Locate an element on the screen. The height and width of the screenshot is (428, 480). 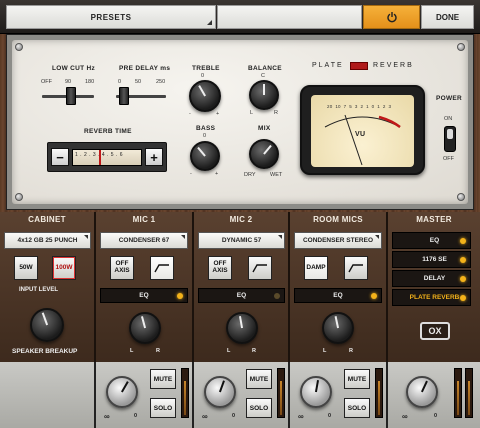
low-cut-tick: 180 is located at coordinates (90, 82).